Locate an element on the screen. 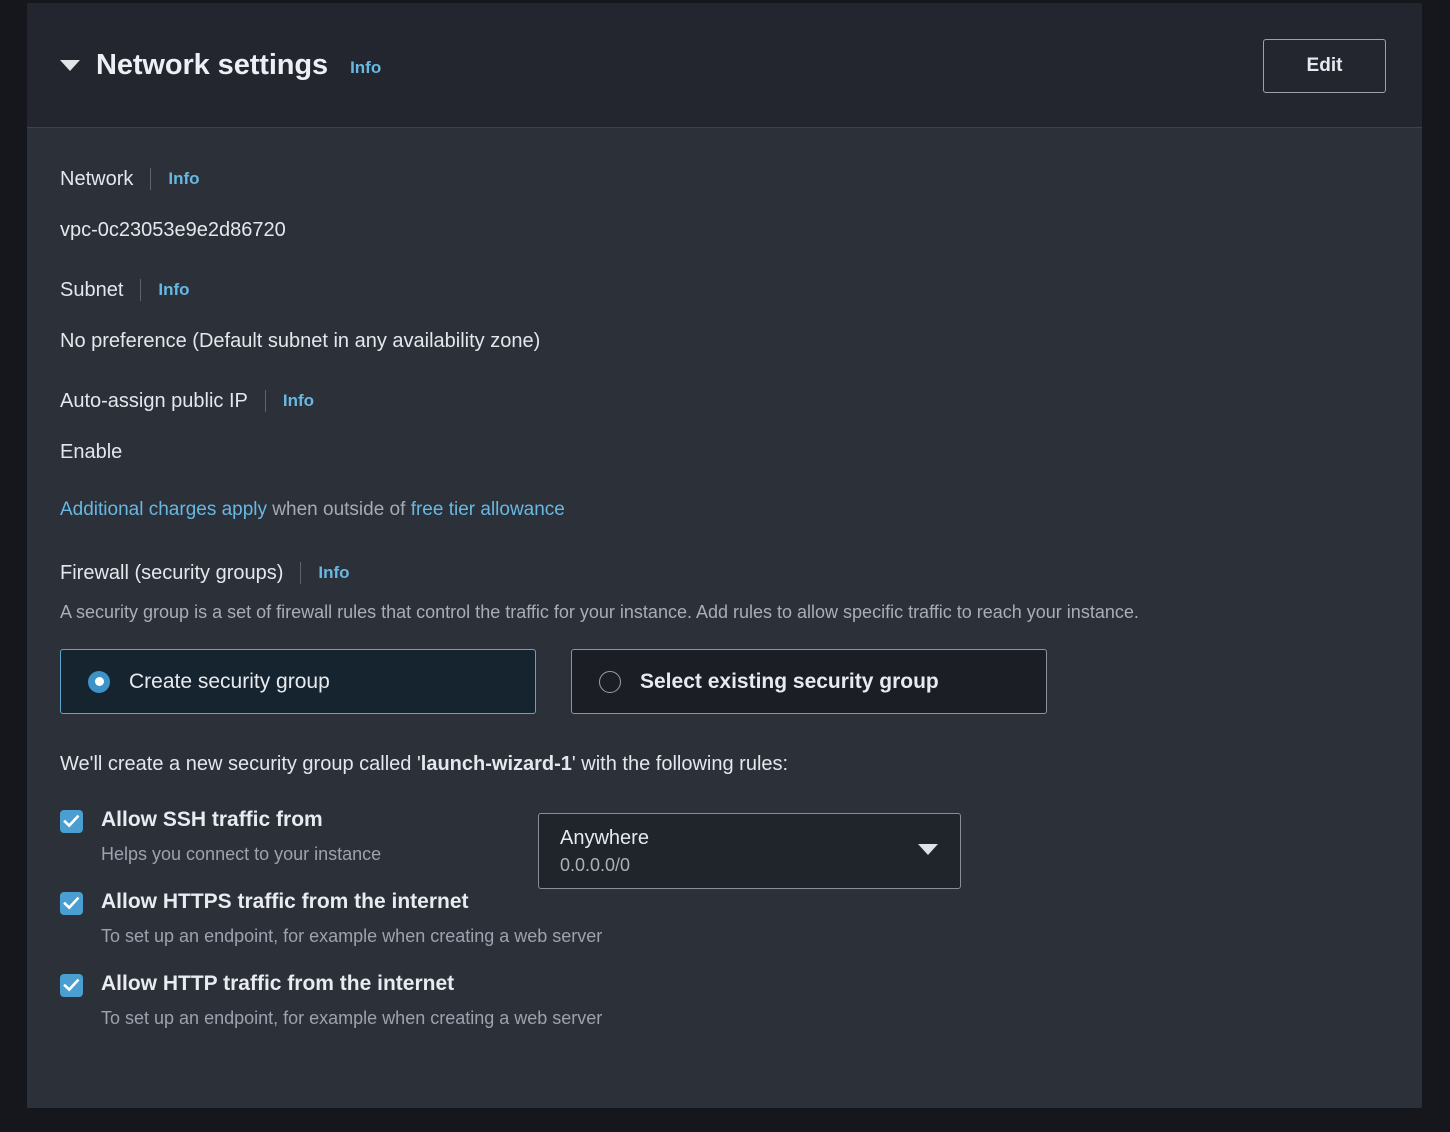 The image size is (1450, 1132). free-tier-link: free tier allowance is located at coordinates (488, 509).